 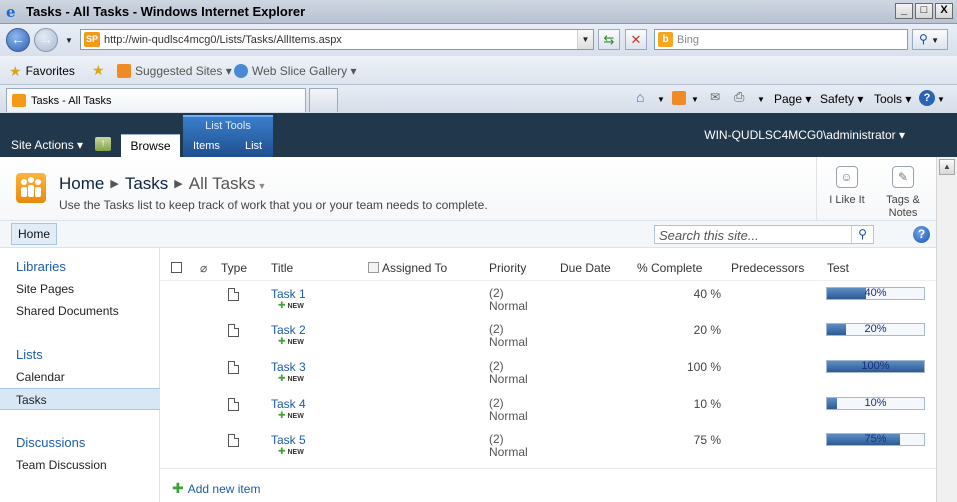 What do you see at coordinates (81, 183) in the screenshot?
I see `breadcrumb-home: Home` at bounding box center [81, 183].